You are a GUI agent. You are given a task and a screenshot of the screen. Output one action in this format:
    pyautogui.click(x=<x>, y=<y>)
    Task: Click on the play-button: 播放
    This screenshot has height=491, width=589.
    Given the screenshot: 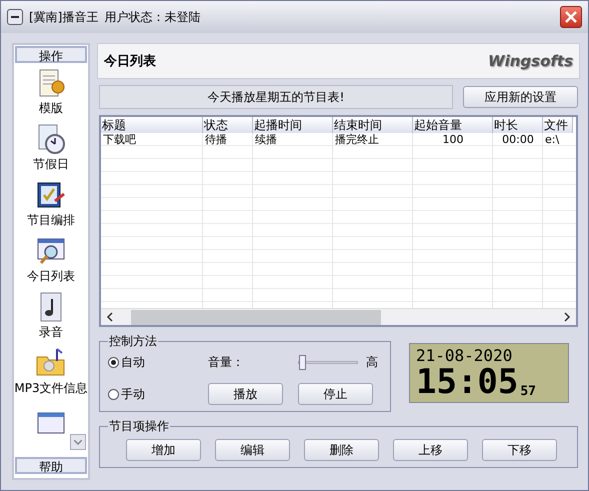 What is the action you would take?
    pyautogui.click(x=245, y=394)
    